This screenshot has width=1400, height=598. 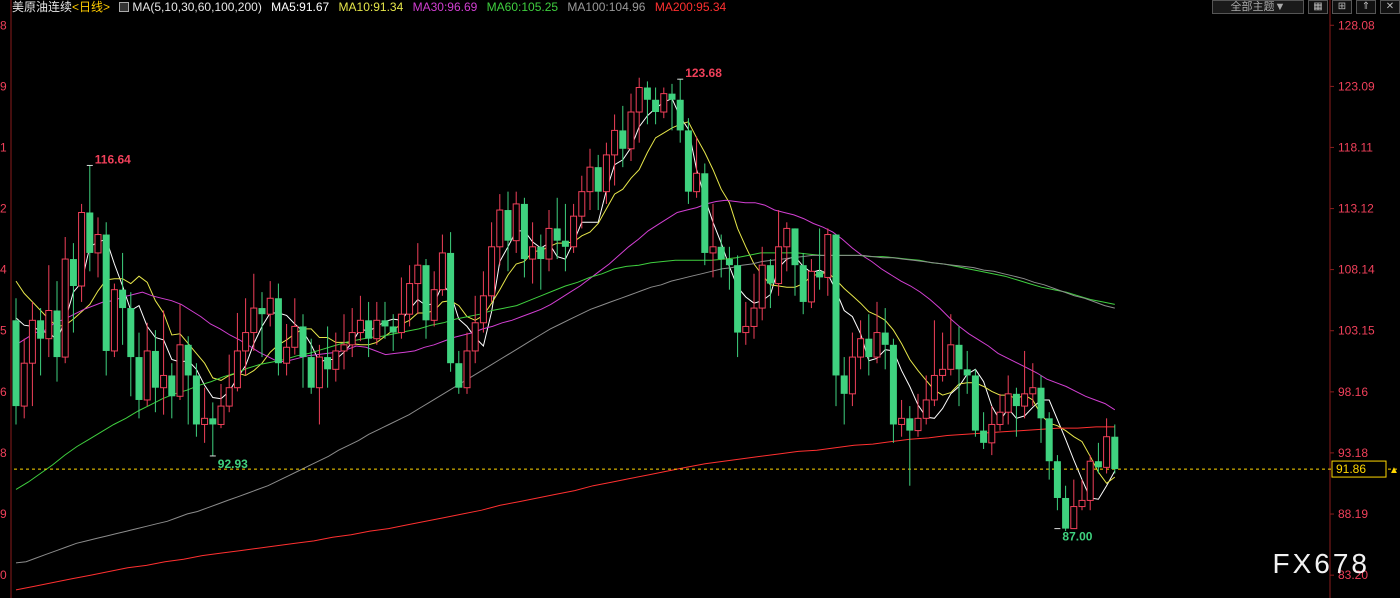 I want to click on ma200-value: MA200:95.34, so click(x=690, y=7).